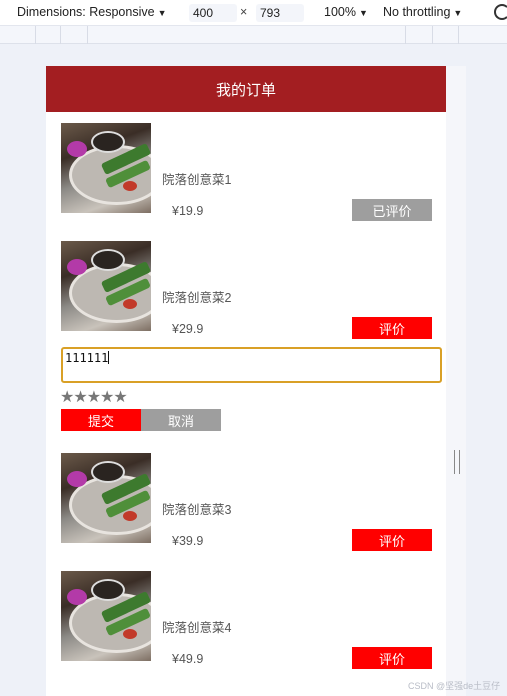 Image resolution: width=507 pixels, height=696 pixels. I want to click on dish-name: 院落创意菜2, so click(197, 298).